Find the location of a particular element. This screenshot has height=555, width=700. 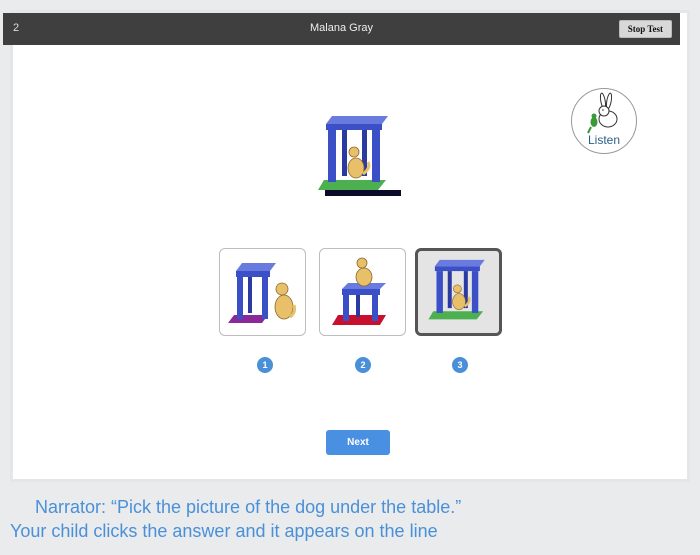

answer-image is located at coordinates (356, 156).